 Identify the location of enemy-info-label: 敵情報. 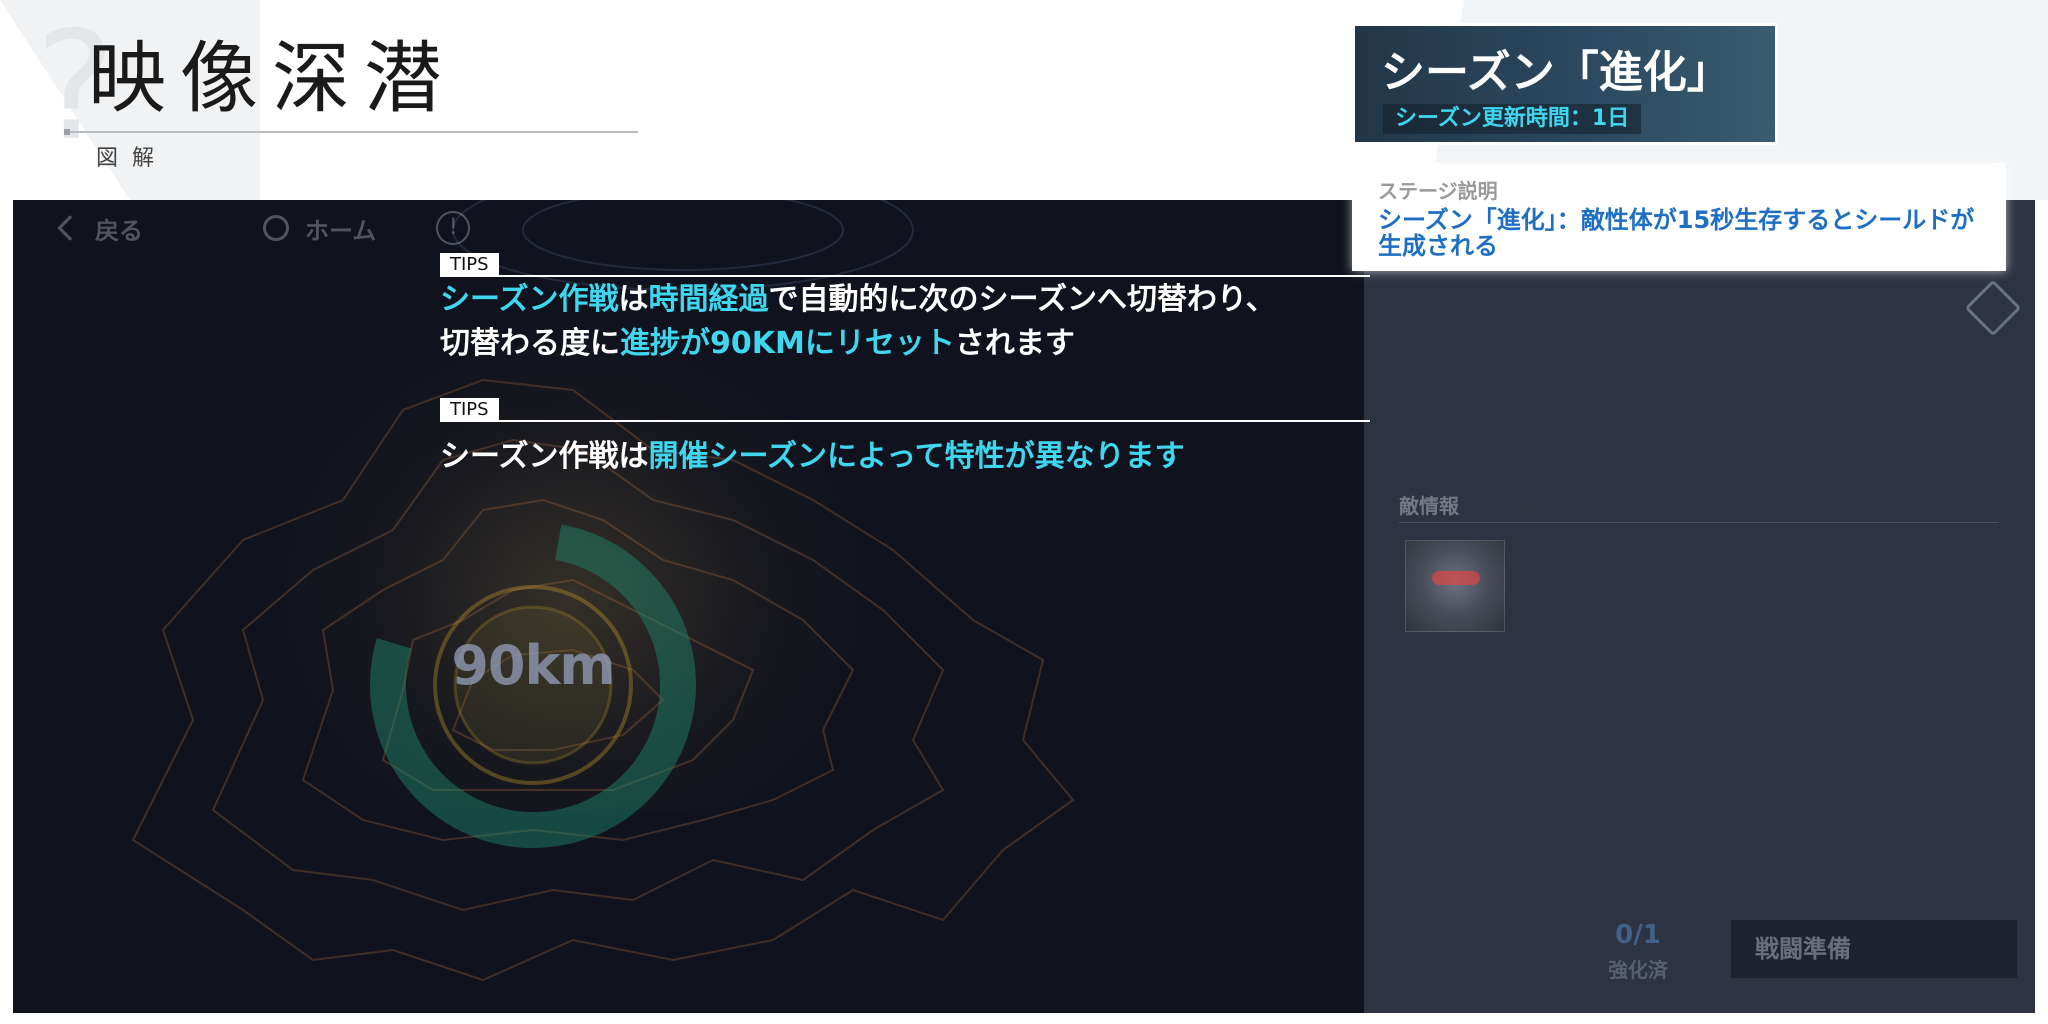
(1429, 506).